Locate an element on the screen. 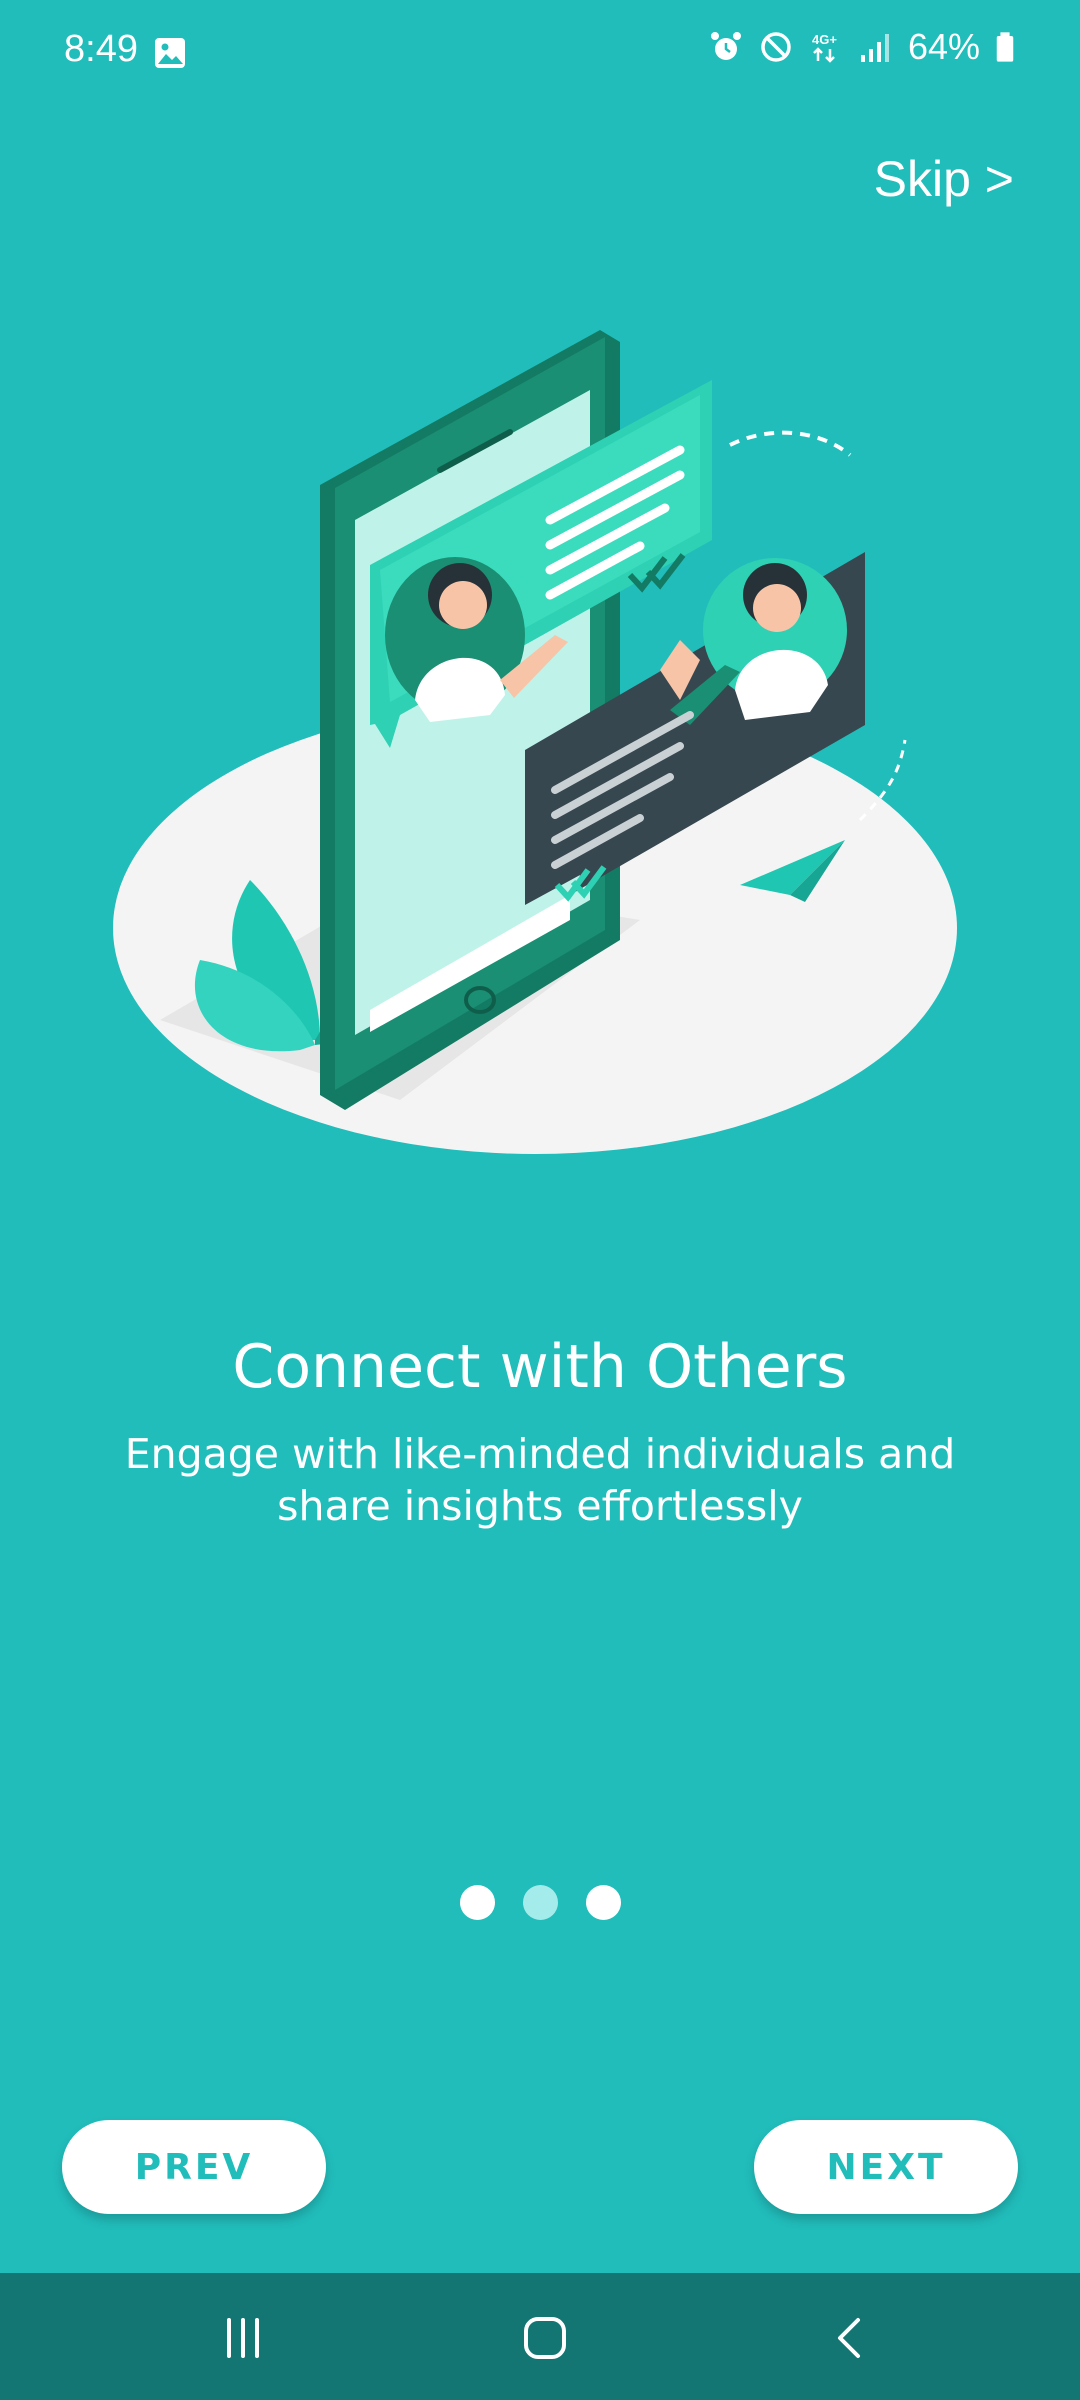  prev-button: PREV is located at coordinates (194, 2167).